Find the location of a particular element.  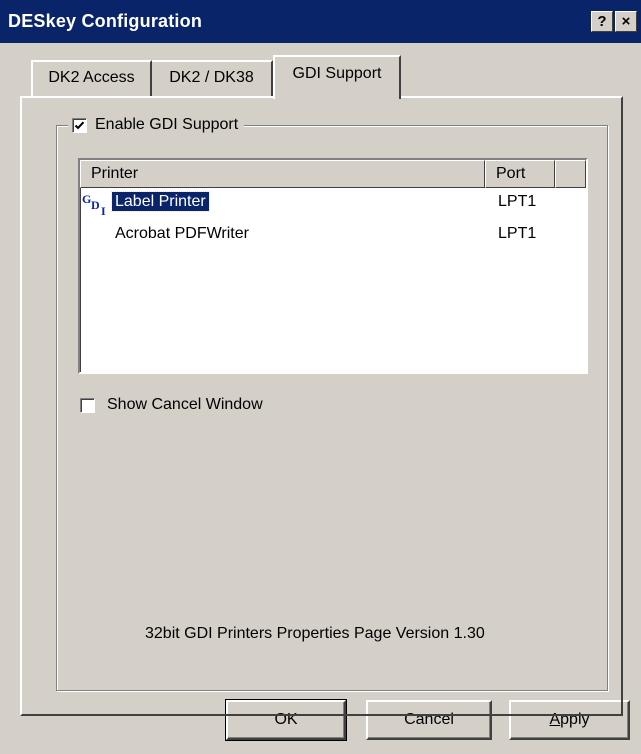

show-cancel-window-row: Show Cancel Window is located at coordinates (171, 405).